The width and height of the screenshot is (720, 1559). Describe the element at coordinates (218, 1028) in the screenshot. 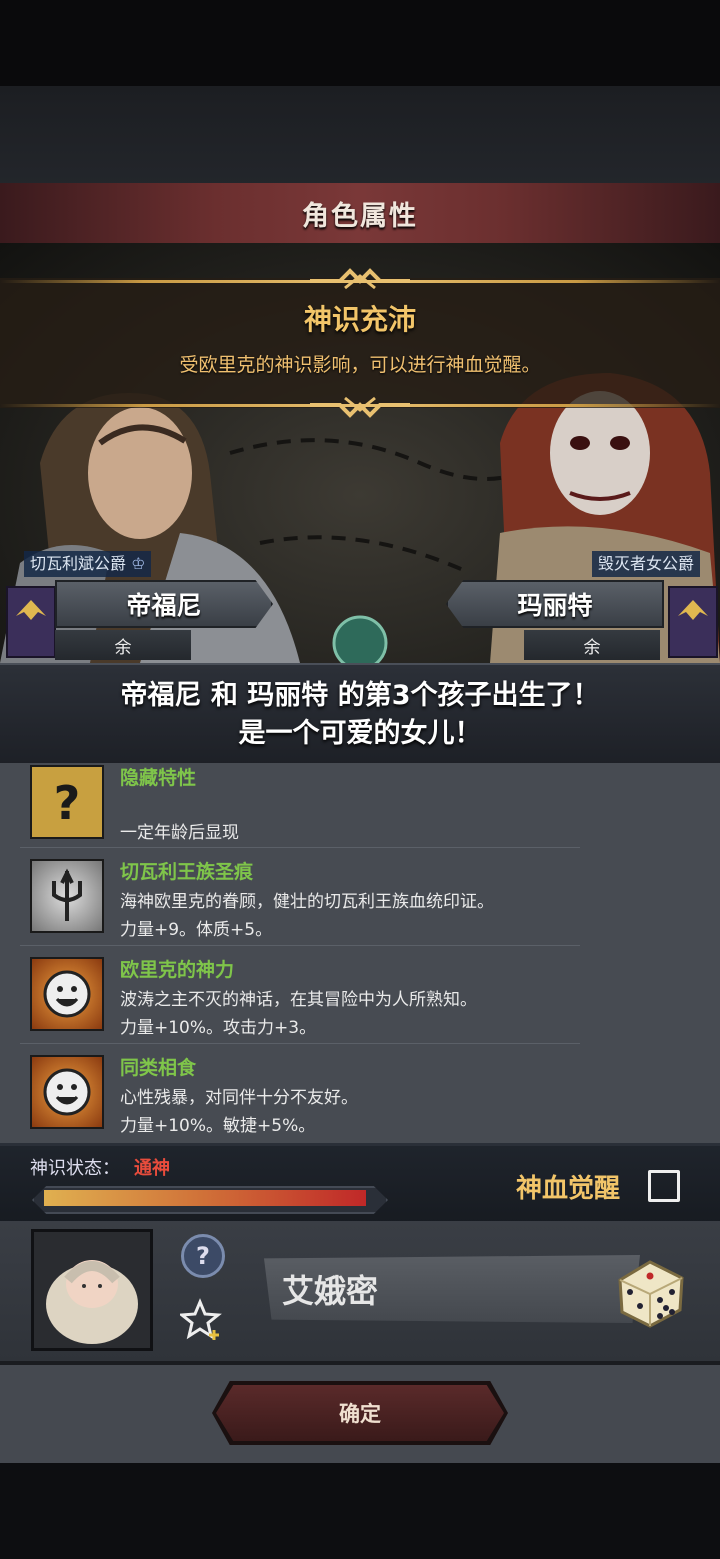

I see `trait-stats: 力量+10%。攻击力+3。` at that location.